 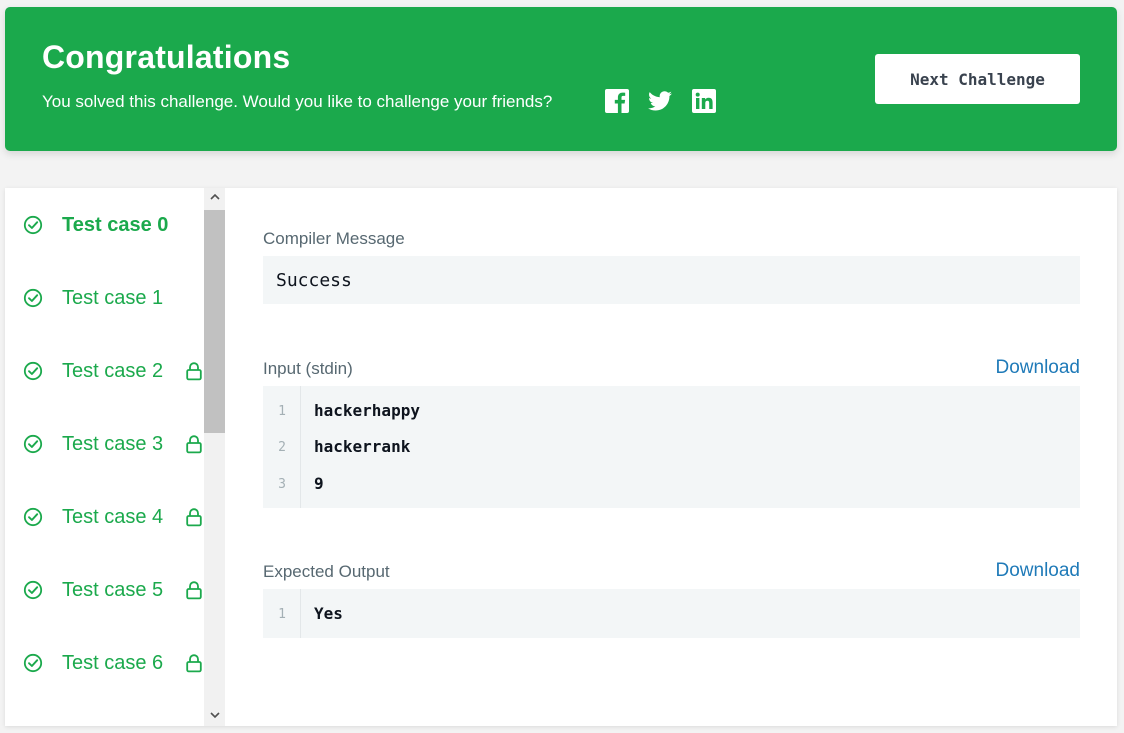 I want to click on test-case-item: Test case 6, so click(x=104, y=663).